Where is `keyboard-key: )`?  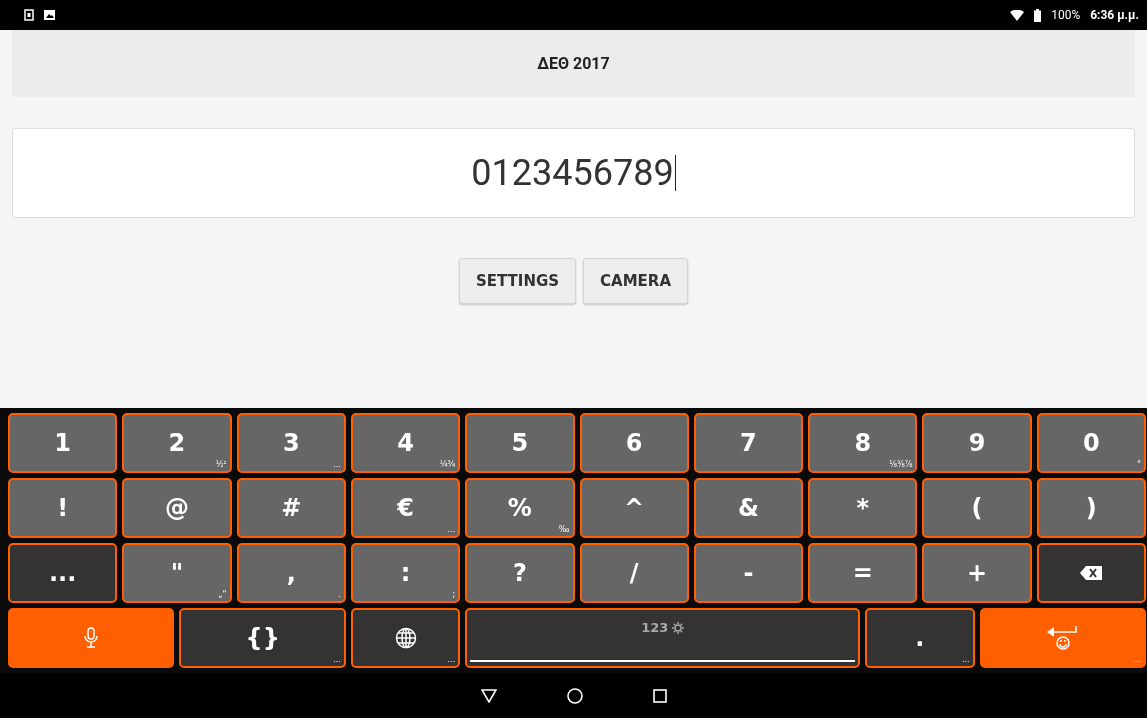 keyboard-key: ) is located at coordinates (1091, 508).